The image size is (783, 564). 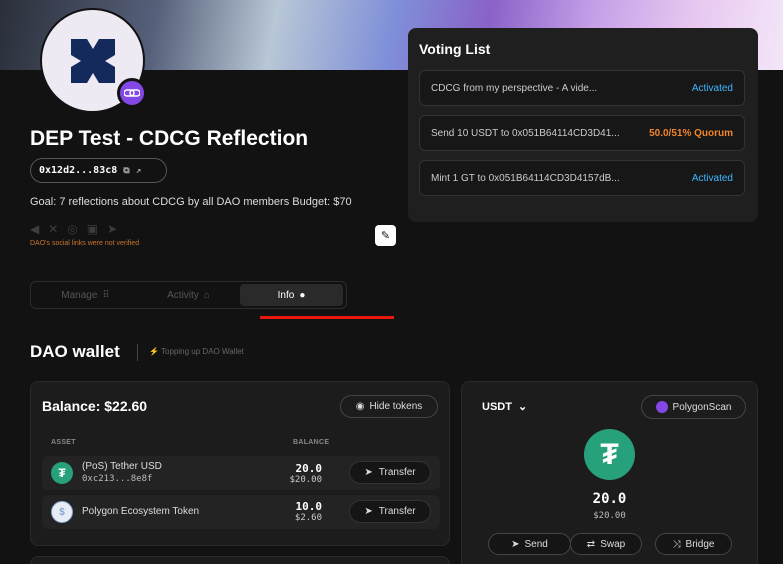 I want to click on external-link-icon: ↗, so click(x=138, y=171).